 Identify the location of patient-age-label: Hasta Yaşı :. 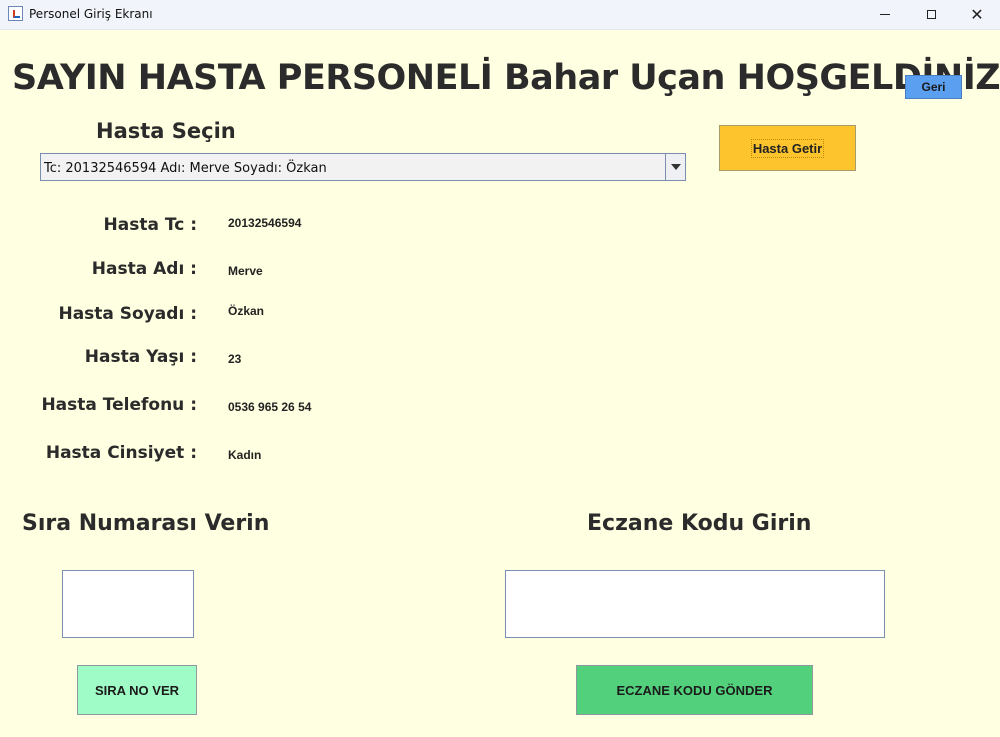
(140, 357).